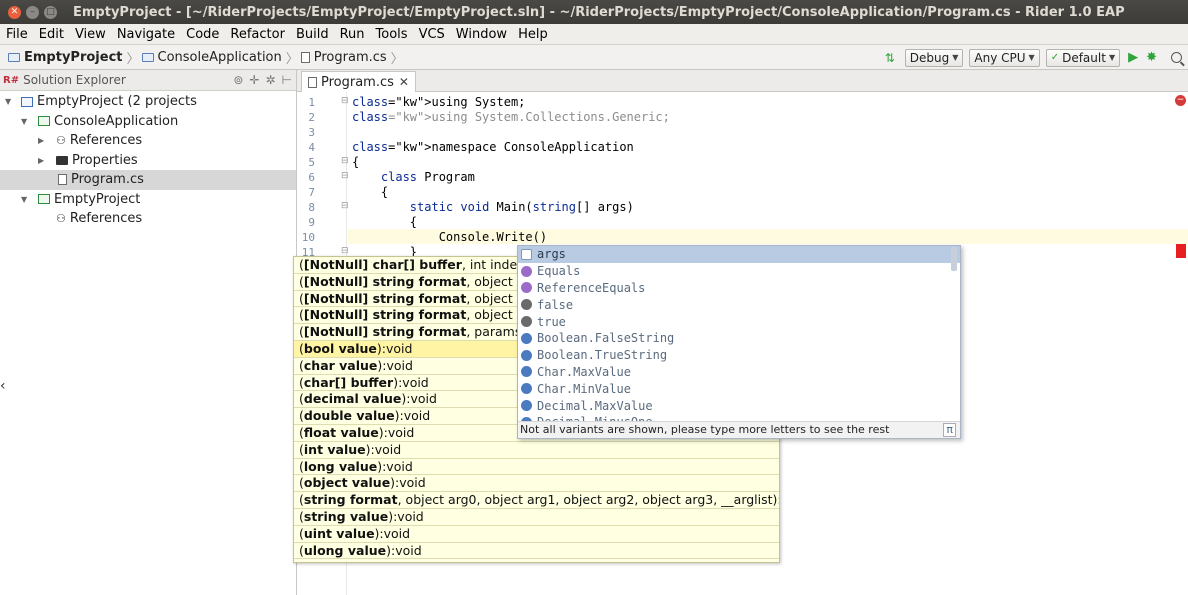 The image size is (1188, 595). Describe the element at coordinates (536, 534) in the screenshot. I see `parameter-signature-row: (uint value):void` at that location.